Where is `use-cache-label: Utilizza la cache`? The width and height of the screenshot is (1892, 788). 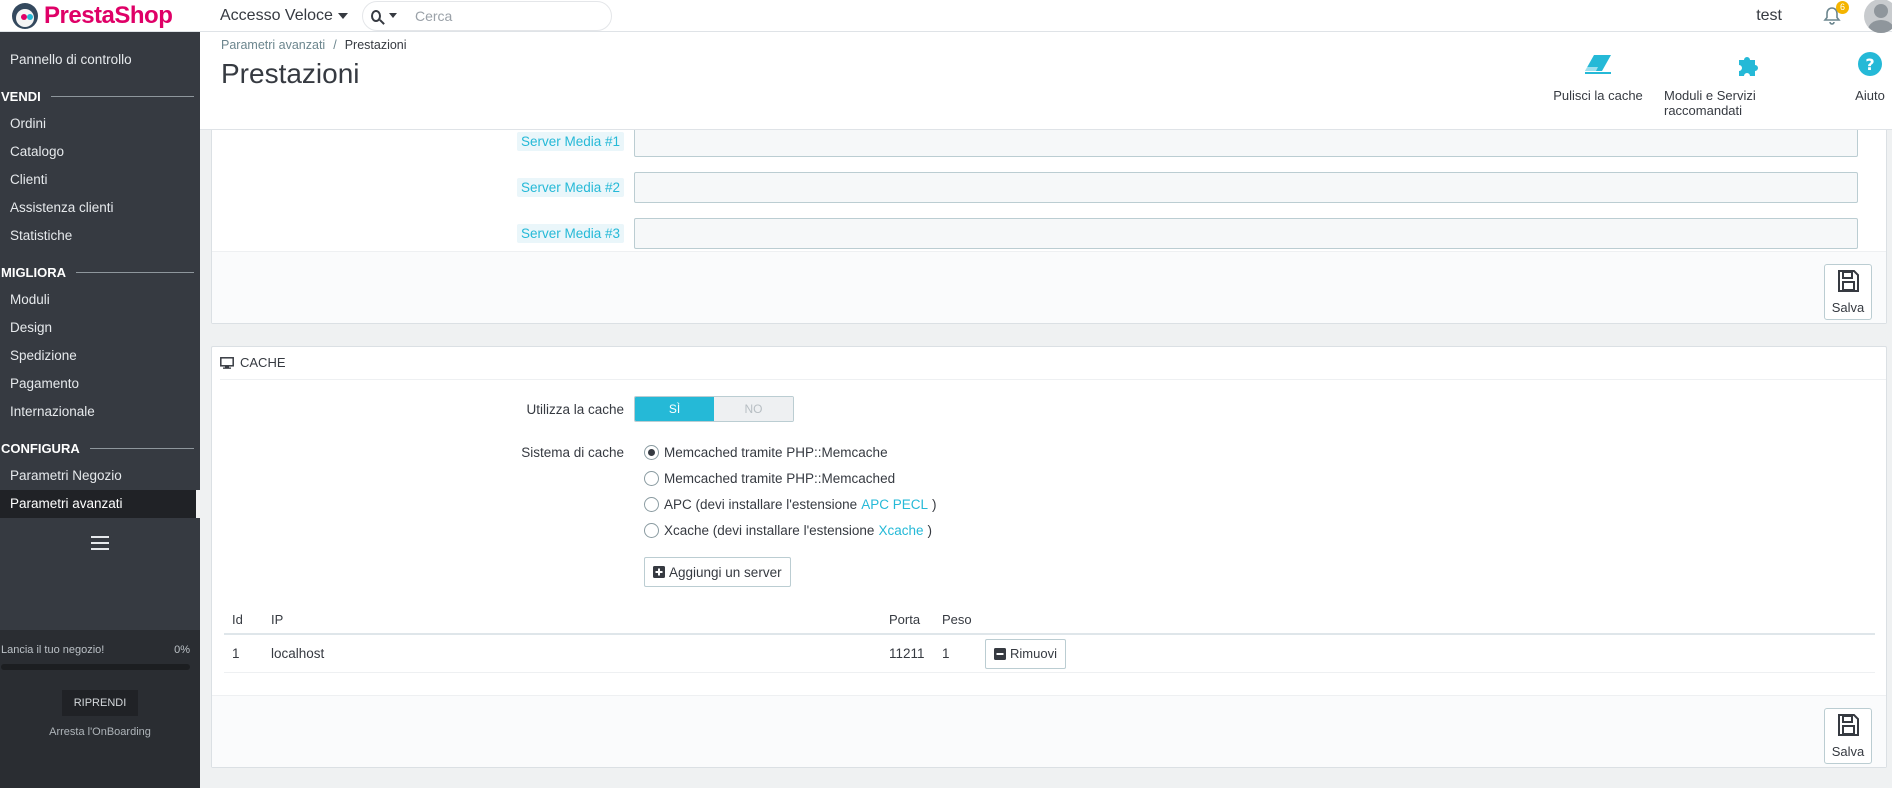 use-cache-label: Utilizza la cache is located at coordinates (575, 409).